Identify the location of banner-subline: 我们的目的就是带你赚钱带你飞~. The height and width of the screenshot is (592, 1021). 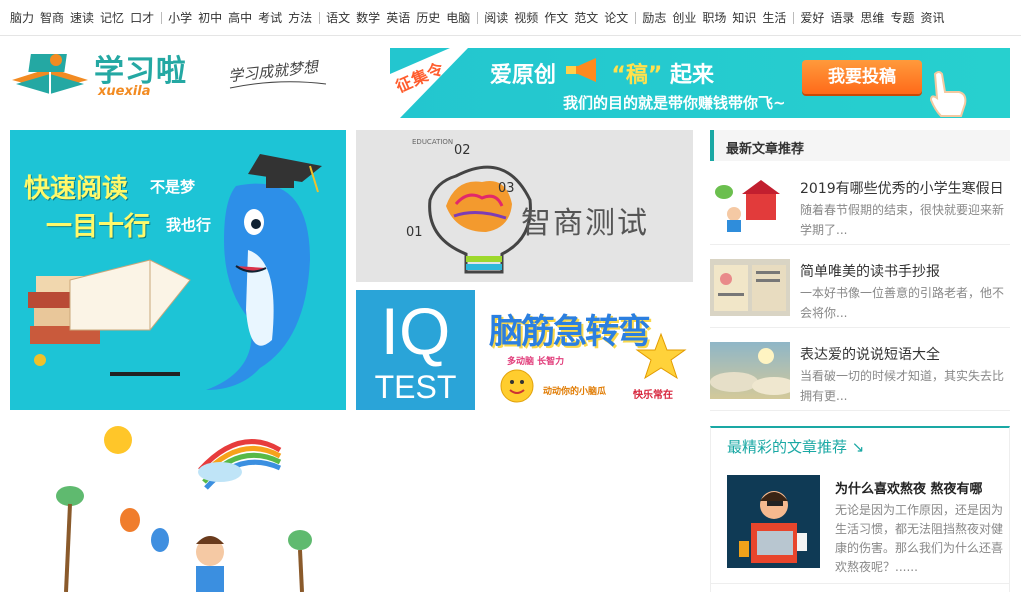
(674, 103).